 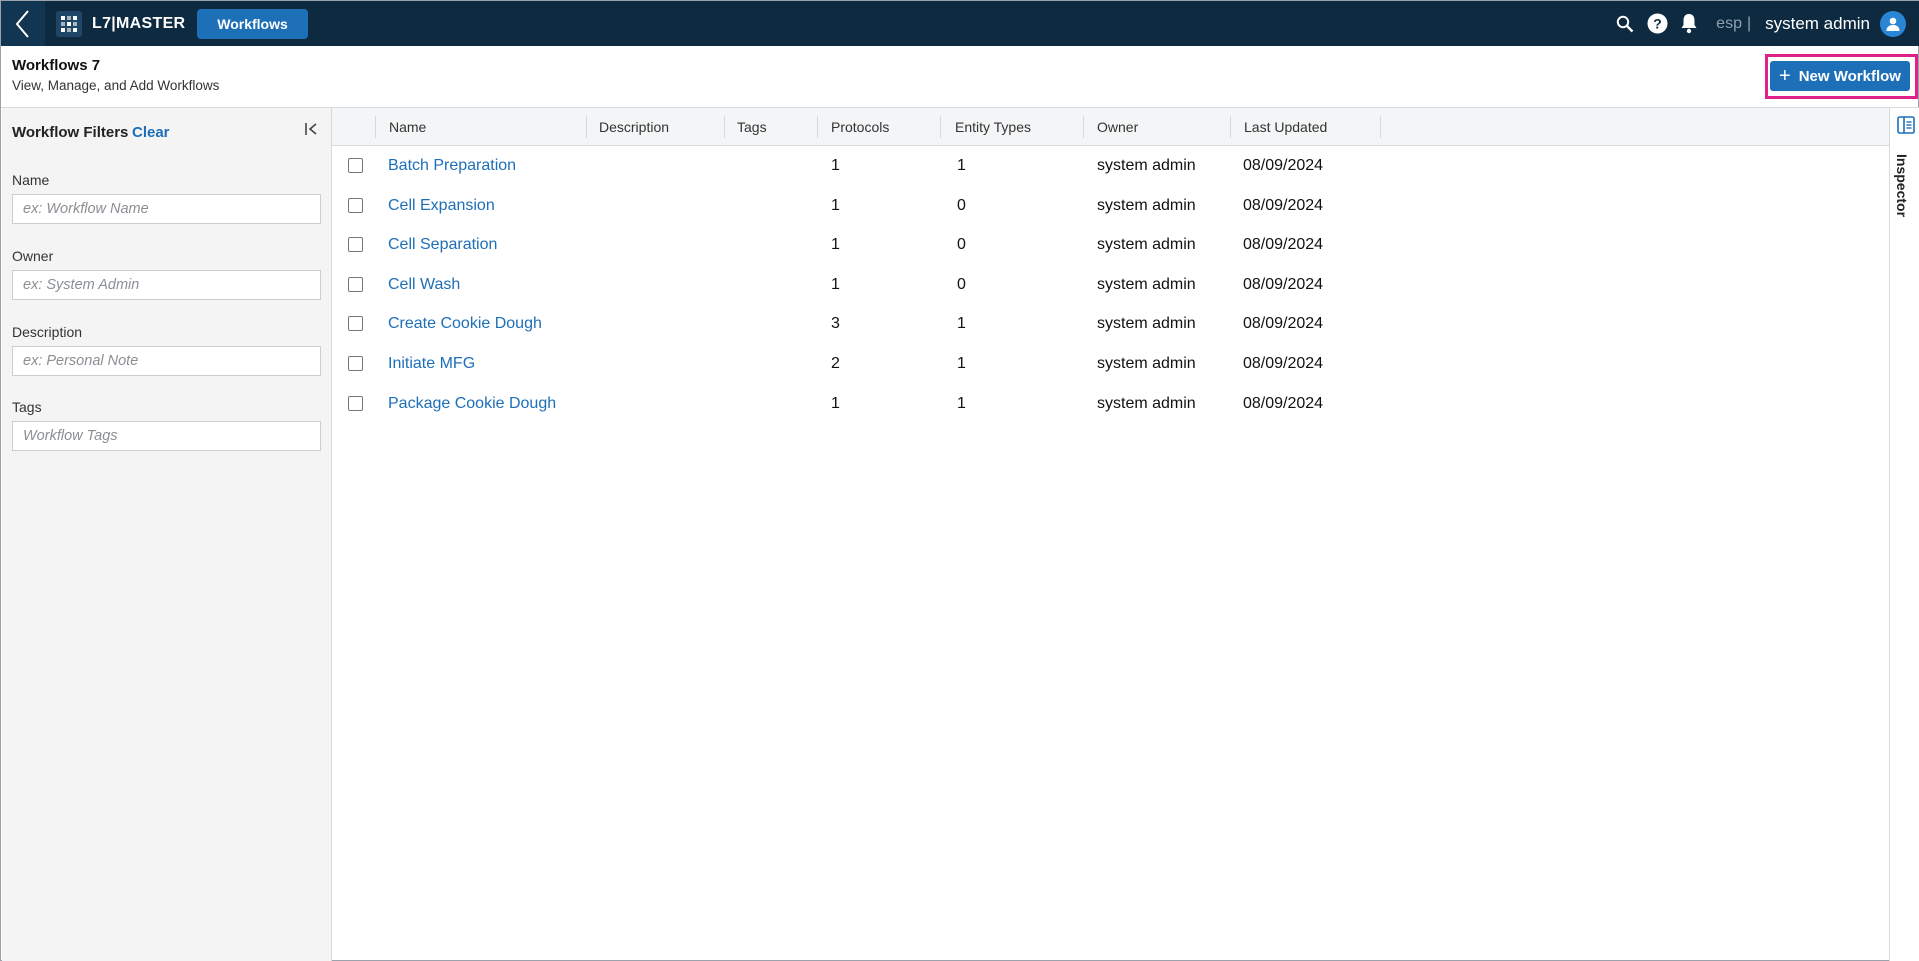 What do you see at coordinates (1729, 24) in the screenshot?
I see `language-switcher: esp` at bounding box center [1729, 24].